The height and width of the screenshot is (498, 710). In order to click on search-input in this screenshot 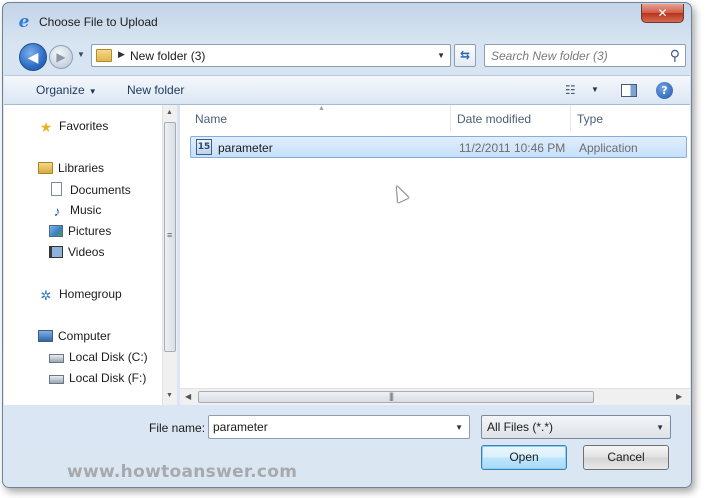, I will do `click(576, 56)`.